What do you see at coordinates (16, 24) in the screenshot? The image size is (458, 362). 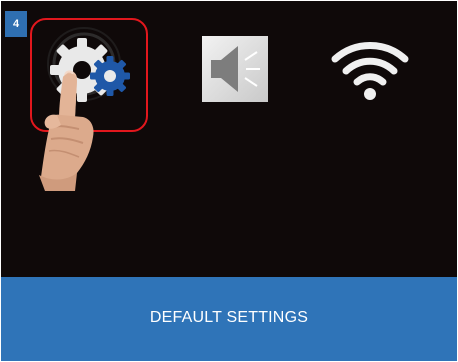 I see `step-badge: 4` at bounding box center [16, 24].